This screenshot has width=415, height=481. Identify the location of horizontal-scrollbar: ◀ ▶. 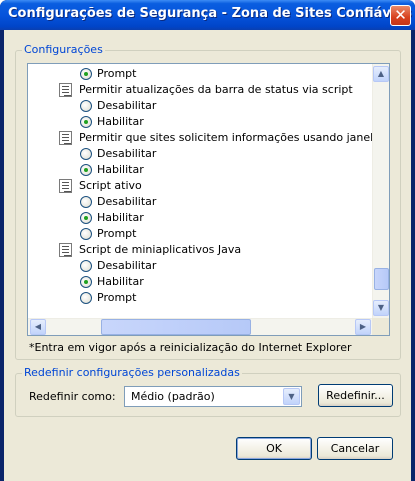
(200, 326).